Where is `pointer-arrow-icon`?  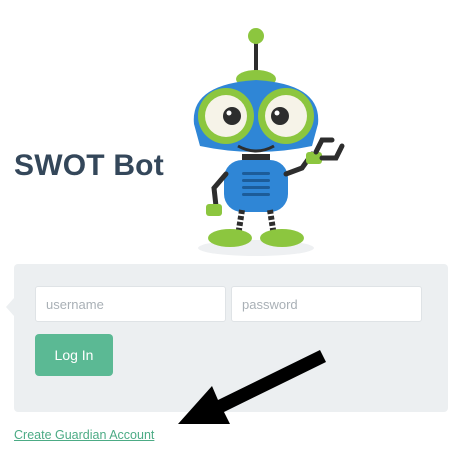 pointer-arrow-icon is located at coordinates (252, 387).